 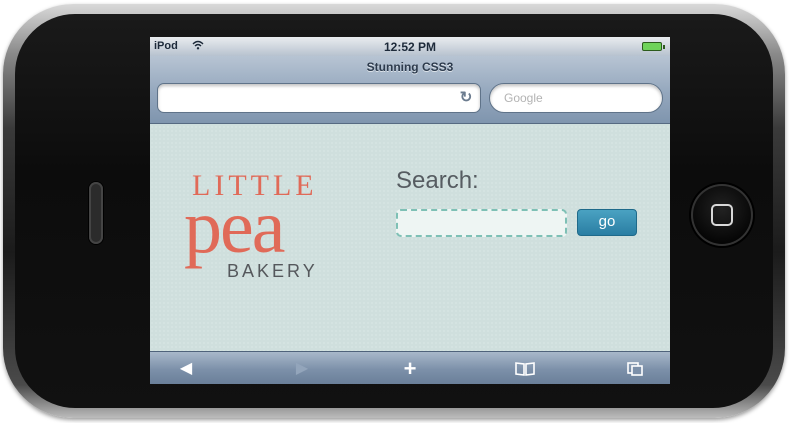 What do you see at coordinates (635, 369) in the screenshot?
I see `pages-icon` at bounding box center [635, 369].